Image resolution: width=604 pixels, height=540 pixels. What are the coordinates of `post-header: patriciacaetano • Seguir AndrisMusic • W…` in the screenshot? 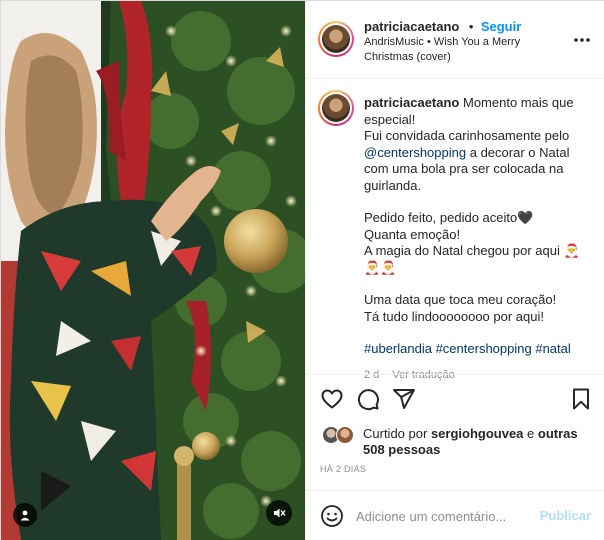 It's located at (455, 40).